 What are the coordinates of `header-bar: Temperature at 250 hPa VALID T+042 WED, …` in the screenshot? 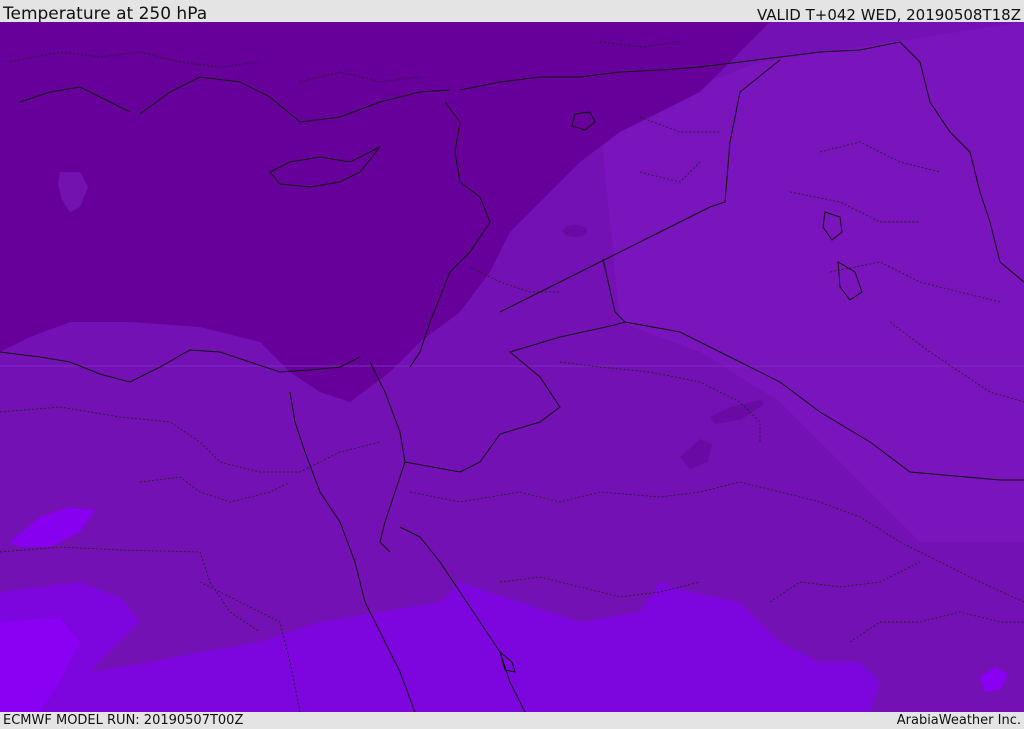 It's located at (512, 12).